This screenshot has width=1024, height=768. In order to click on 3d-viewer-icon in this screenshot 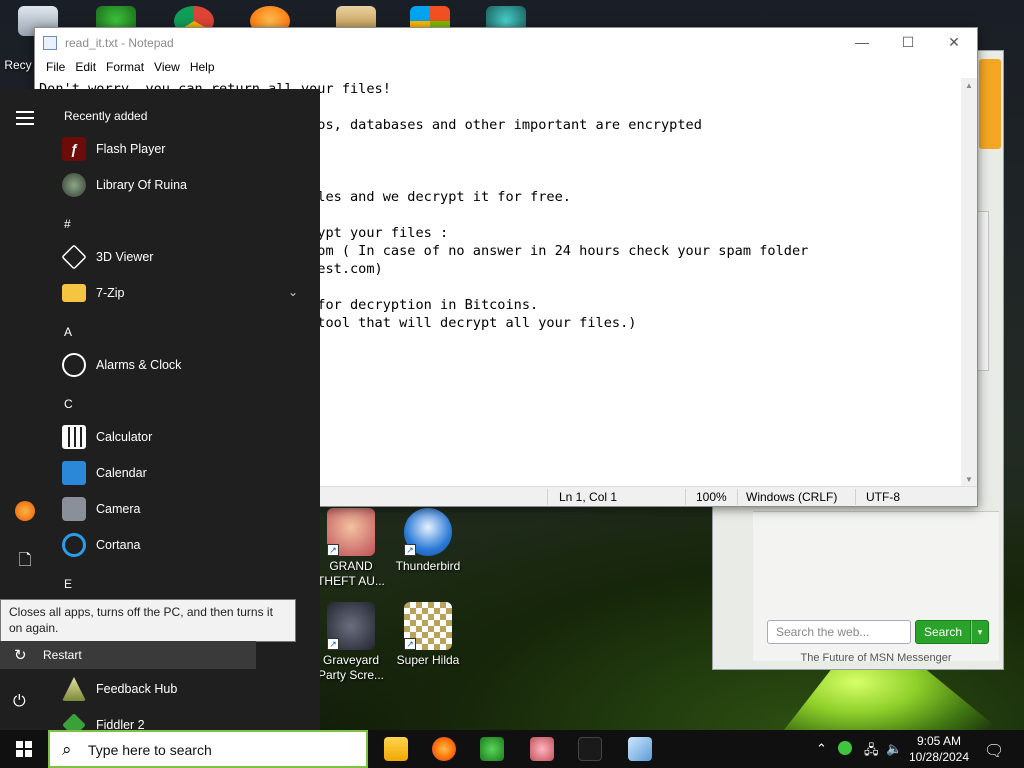, I will do `click(74, 257)`.